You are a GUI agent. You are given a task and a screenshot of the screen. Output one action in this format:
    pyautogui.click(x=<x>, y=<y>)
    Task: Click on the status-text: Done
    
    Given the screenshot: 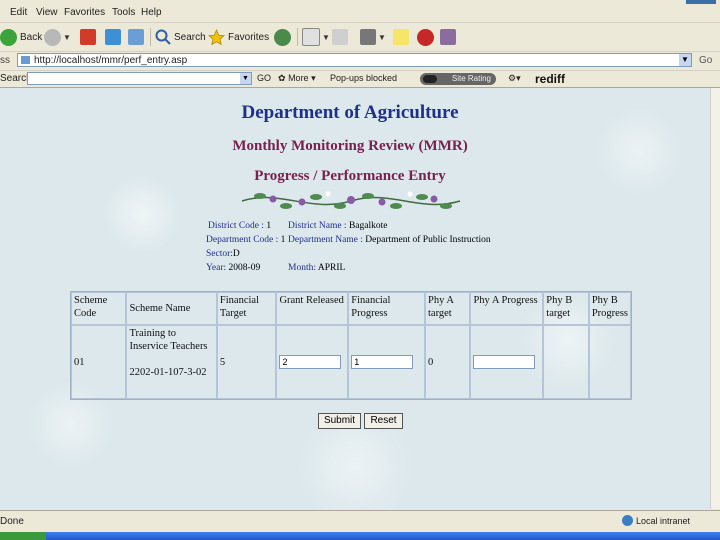 What is the action you would take?
    pyautogui.click(x=12, y=521)
    